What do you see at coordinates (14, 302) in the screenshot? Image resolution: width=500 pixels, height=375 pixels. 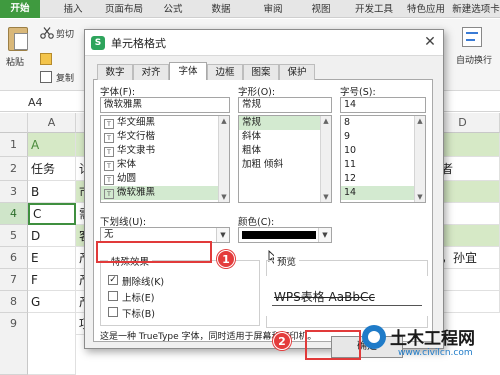 I see `row-header-8: 8` at bounding box center [14, 302].